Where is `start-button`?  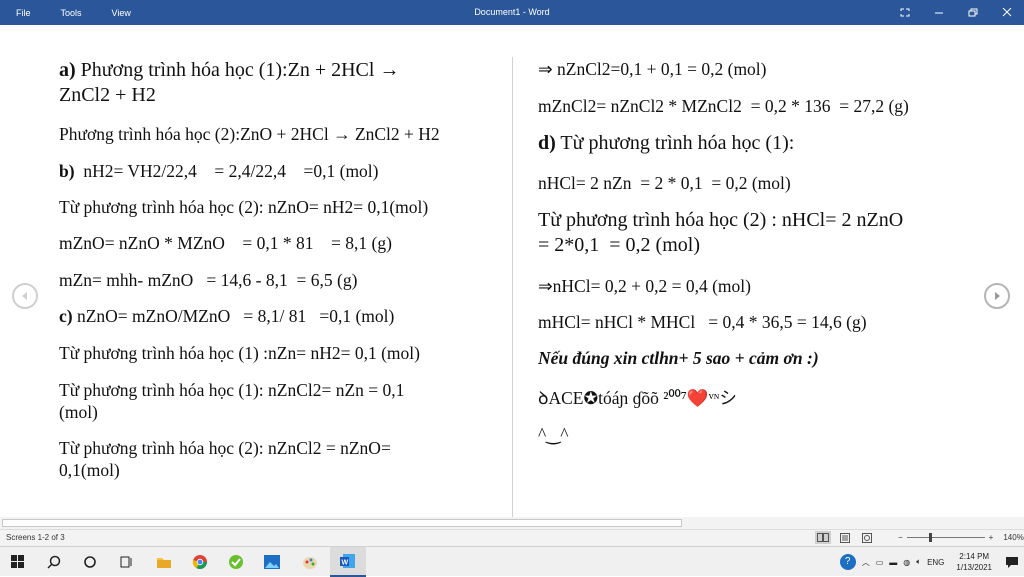
start-button is located at coordinates (18, 562).